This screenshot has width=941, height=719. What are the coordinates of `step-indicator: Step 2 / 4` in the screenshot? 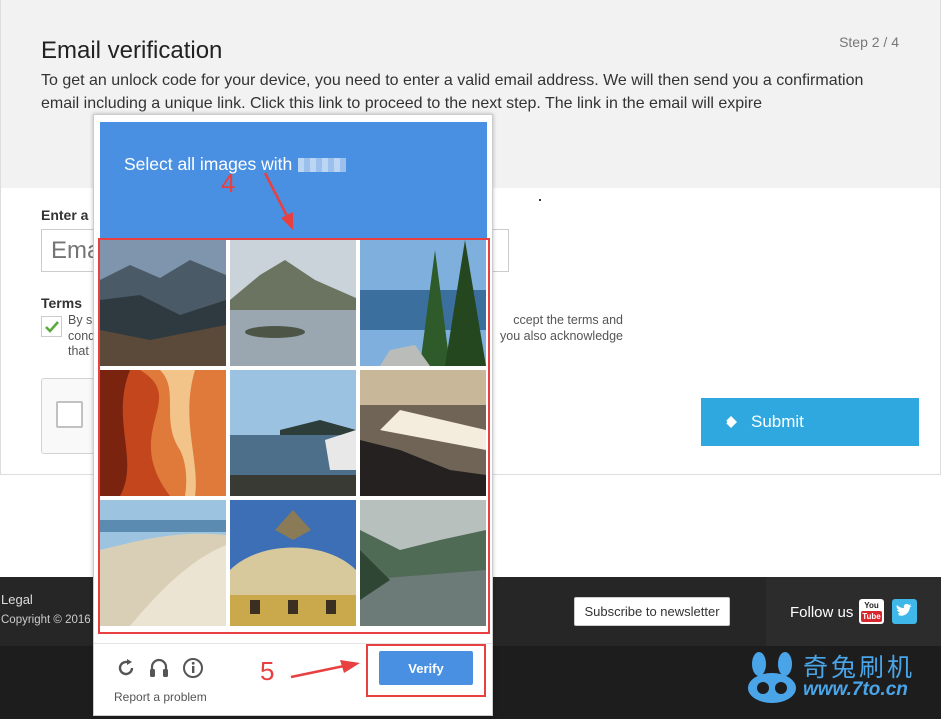 It's located at (869, 42).